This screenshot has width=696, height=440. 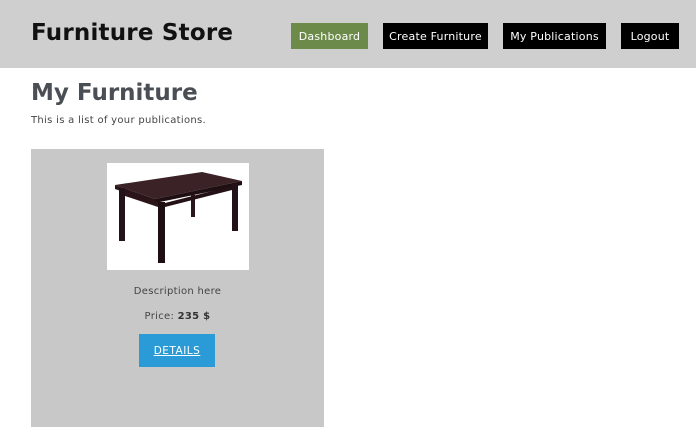 I want to click on page-subtitle: This is a list of your publications., so click(x=118, y=120).